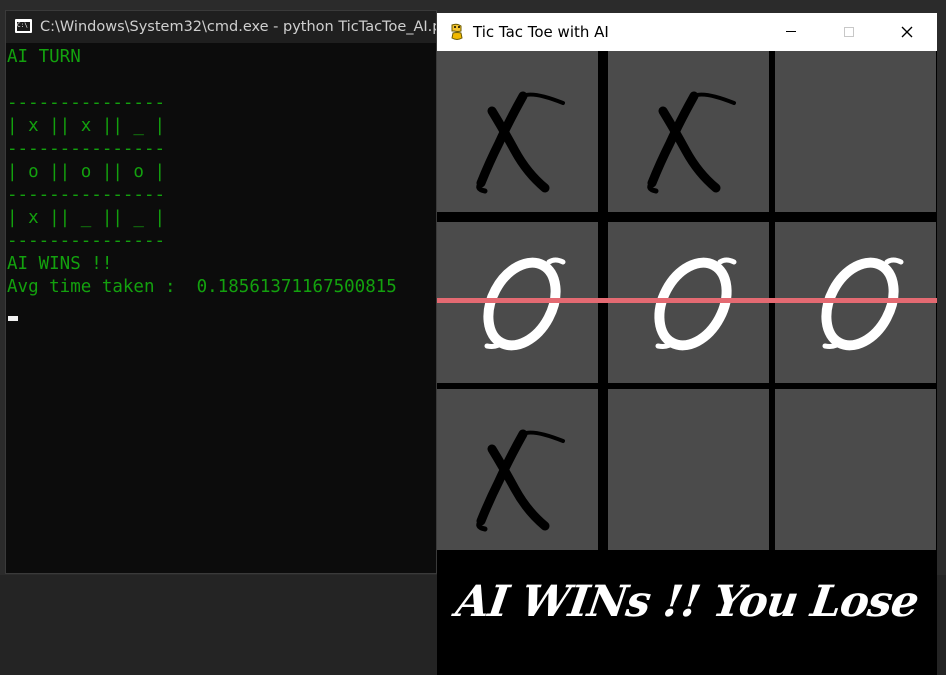 Image resolution: width=946 pixels, height=675 pixels. I want to click on maximize-button, so click(849, 32).